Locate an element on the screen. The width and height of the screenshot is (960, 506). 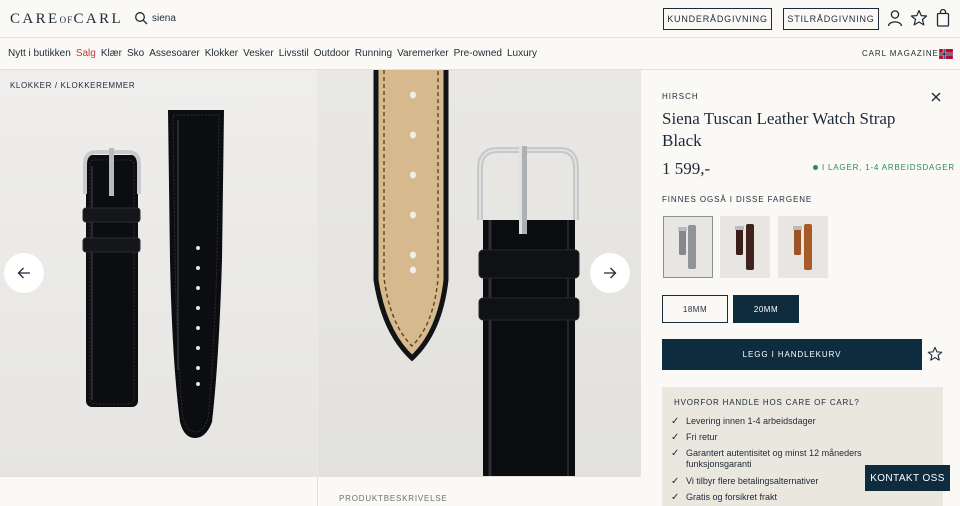
arrow-right-icon is located at coordinates (610, 273).